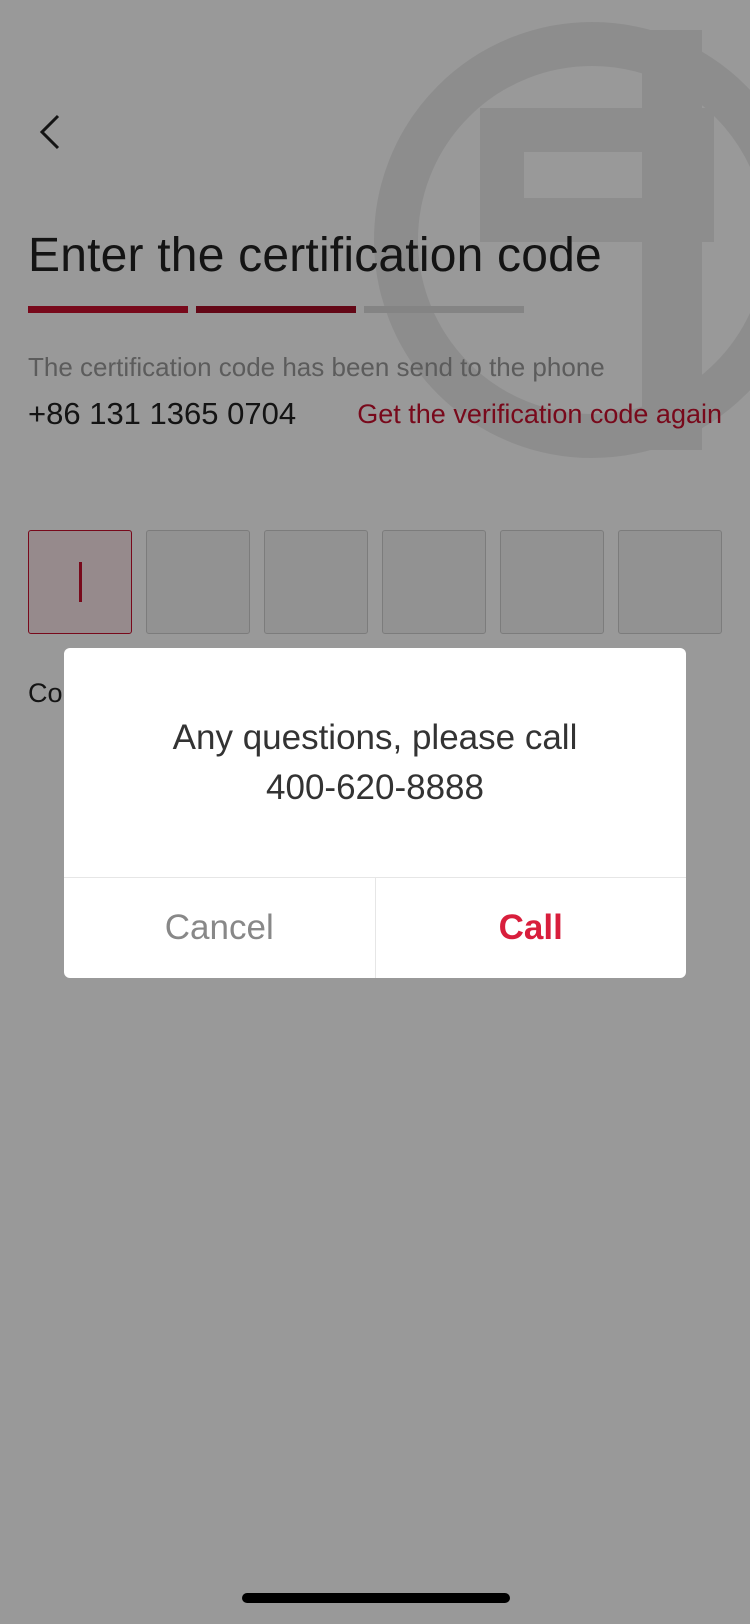 The height and width of the screenshot is (1624, 750). Describe the element at coordinates (375, 763) in the screenshot. I see `dialog-message: Any questions, please call 400-620-8888` at that location.